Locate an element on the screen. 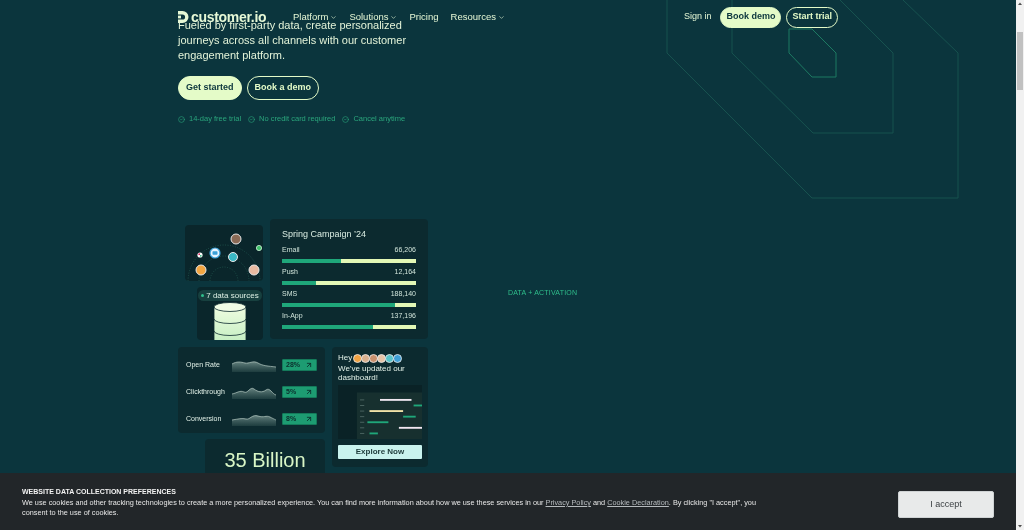  header-button: Book demo is located at coordinates (751, 17).